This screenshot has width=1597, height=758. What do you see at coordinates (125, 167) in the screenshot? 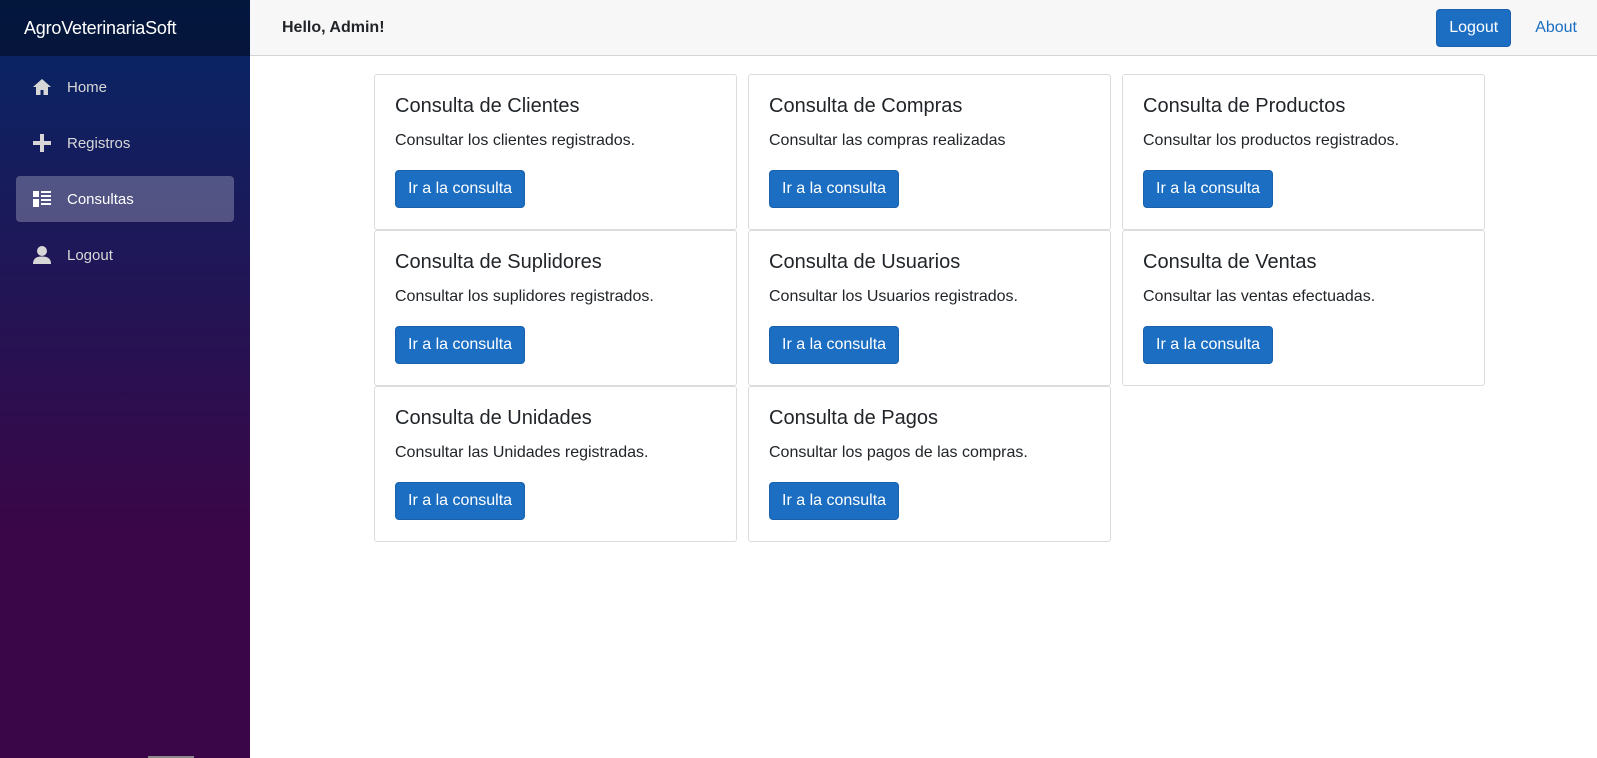
I see `sidebar-nav: Home Registros Consultas Logout` at bounding box center [125, 167].